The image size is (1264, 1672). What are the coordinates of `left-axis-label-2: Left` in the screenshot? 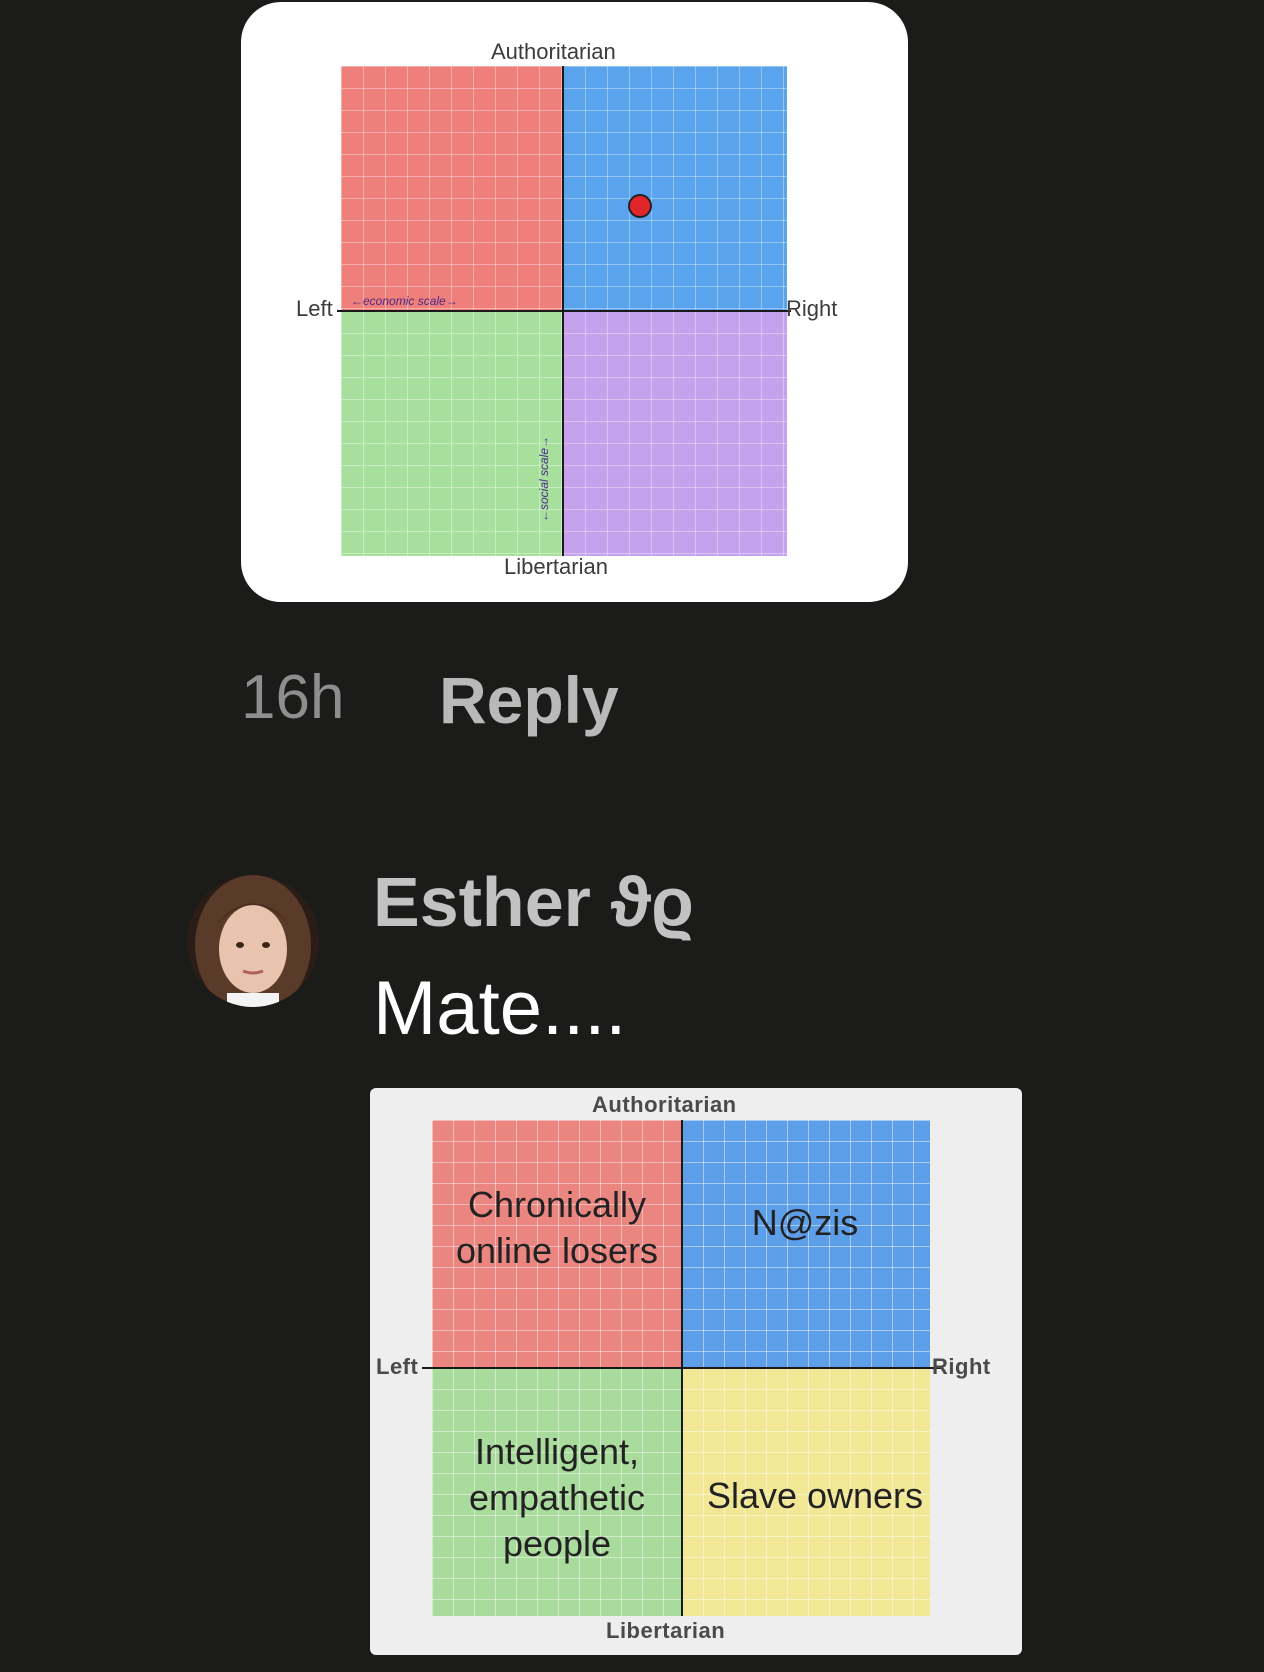 It's located at (397, 1366).